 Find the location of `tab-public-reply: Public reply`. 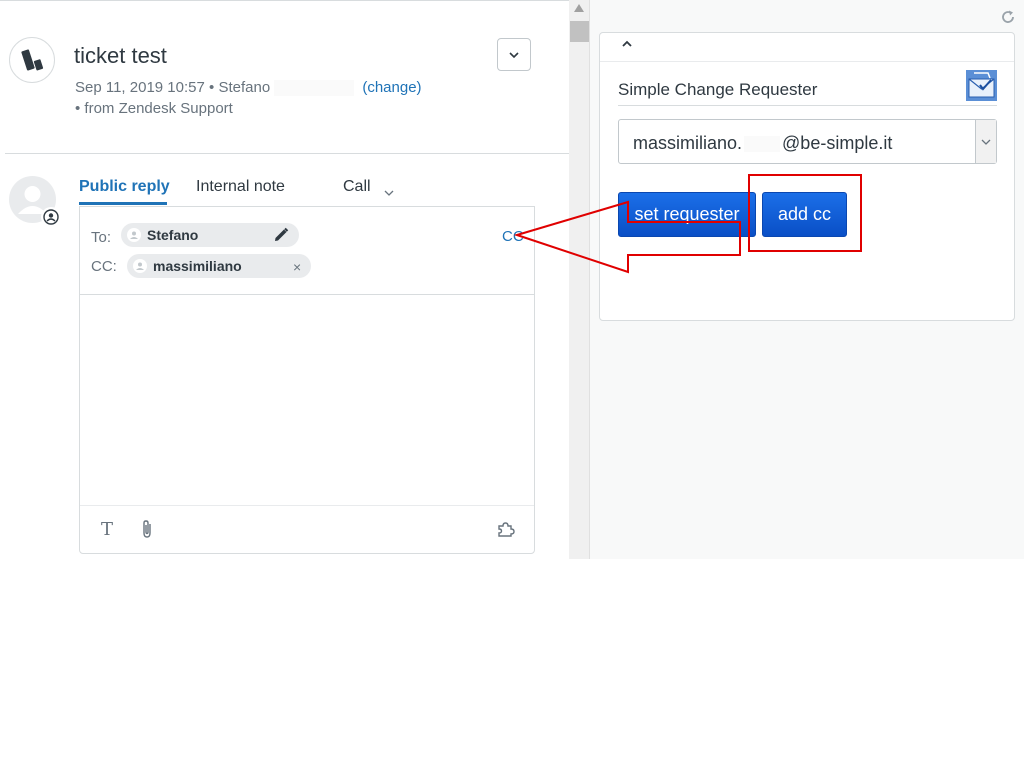

tab-public-reply: Public reply is located at coordinates (124, 187).